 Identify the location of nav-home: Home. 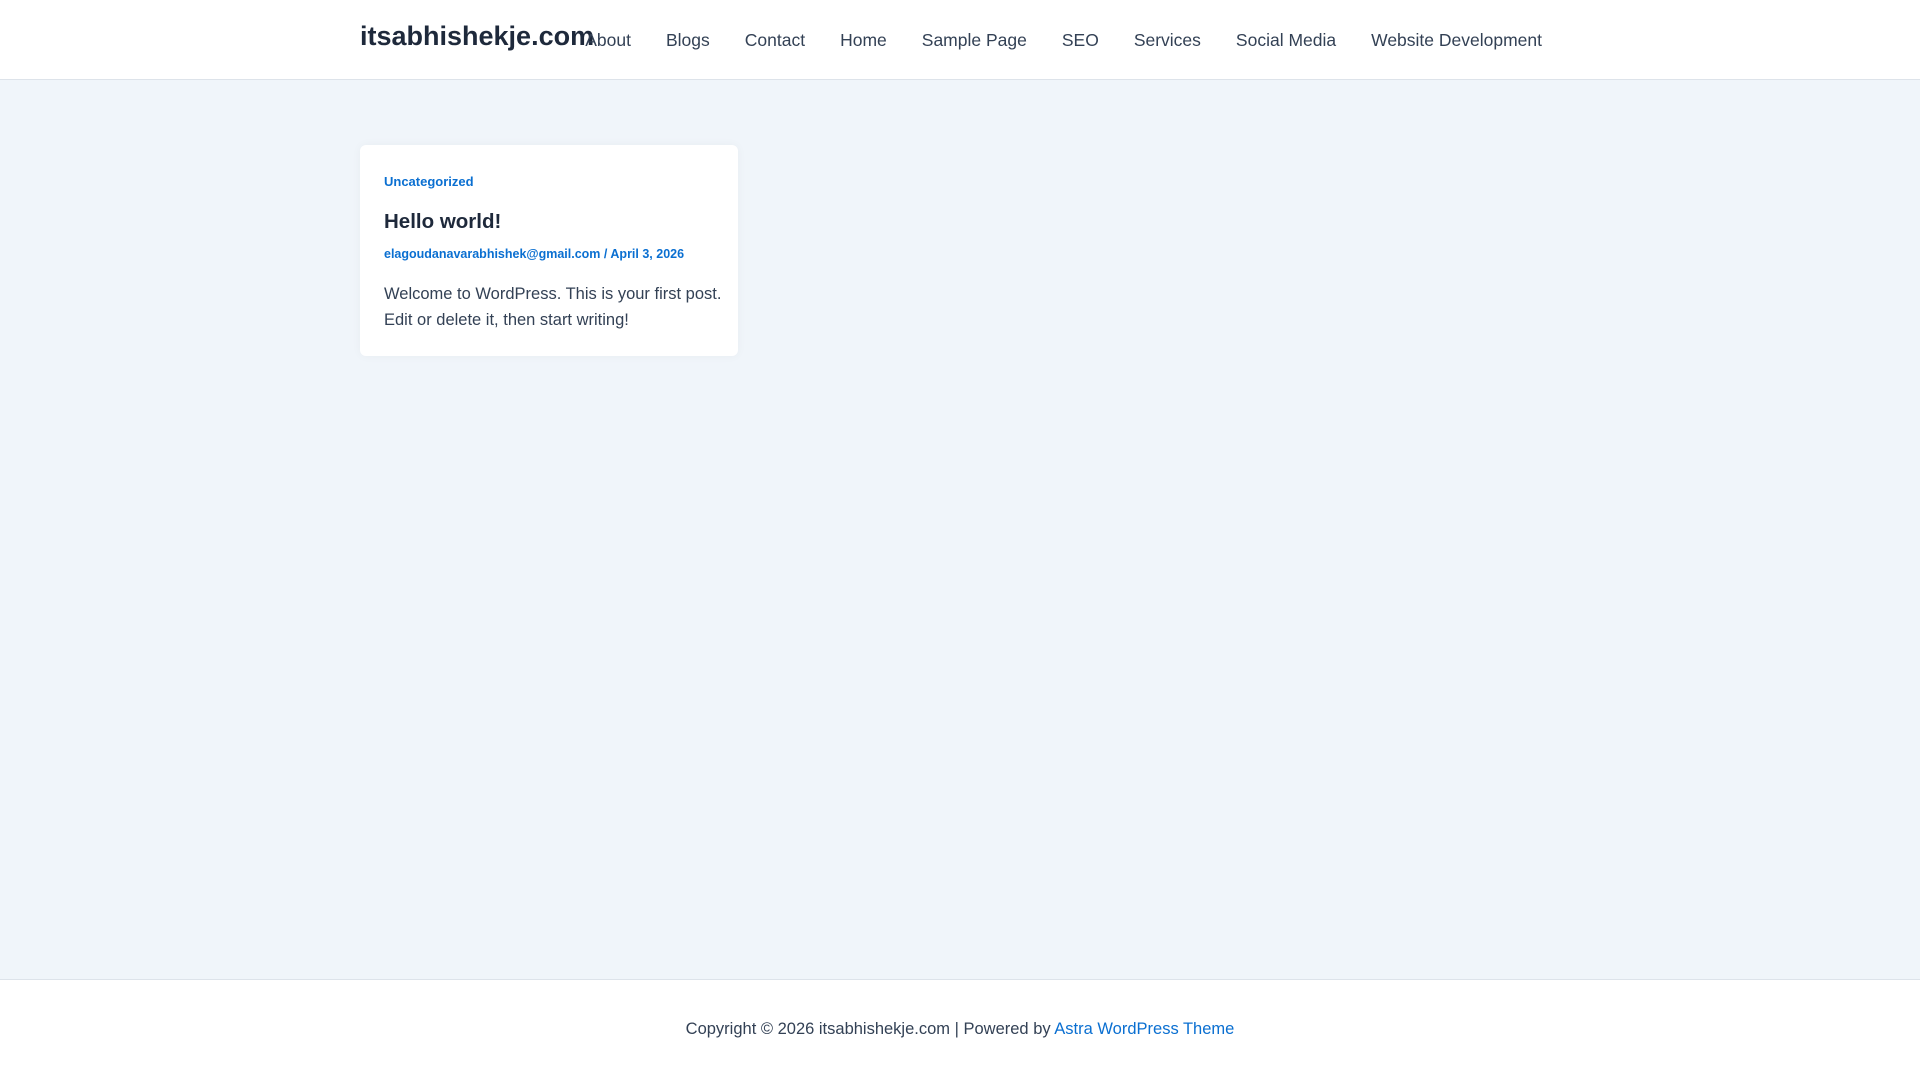
(863, 40).